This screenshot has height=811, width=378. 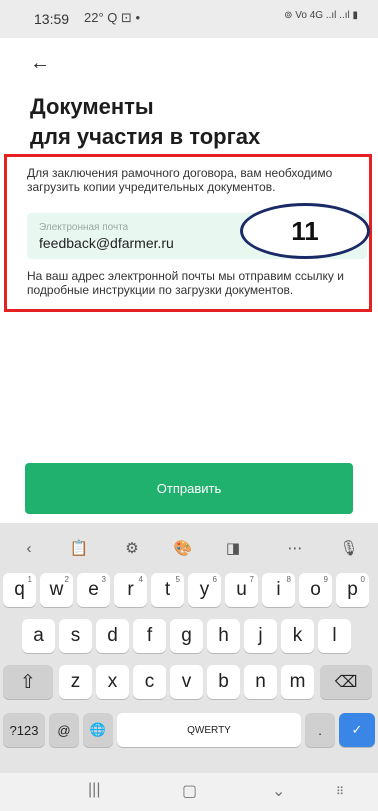 What do you see at coordinates (98, 730) in the screenshot?
I see `globe-key-icon: 🌐` at bounding box center [98, 730].